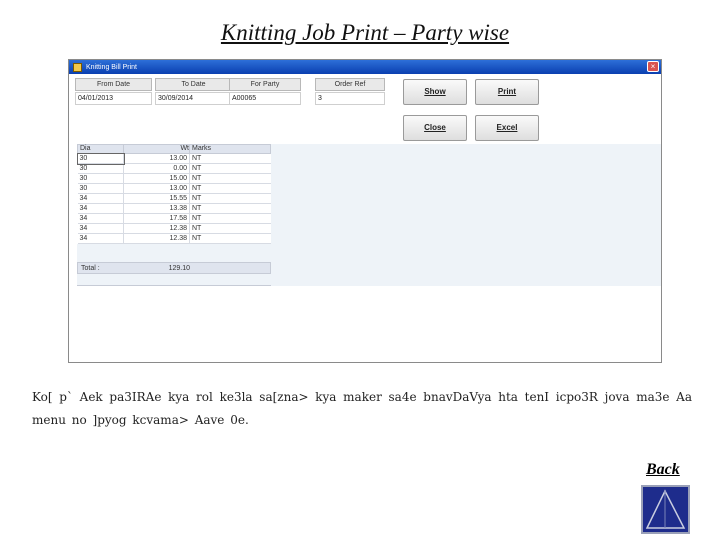 This screenshot has width=720, height=540. I want to click on excel-button: Excel, so click(507, 128).